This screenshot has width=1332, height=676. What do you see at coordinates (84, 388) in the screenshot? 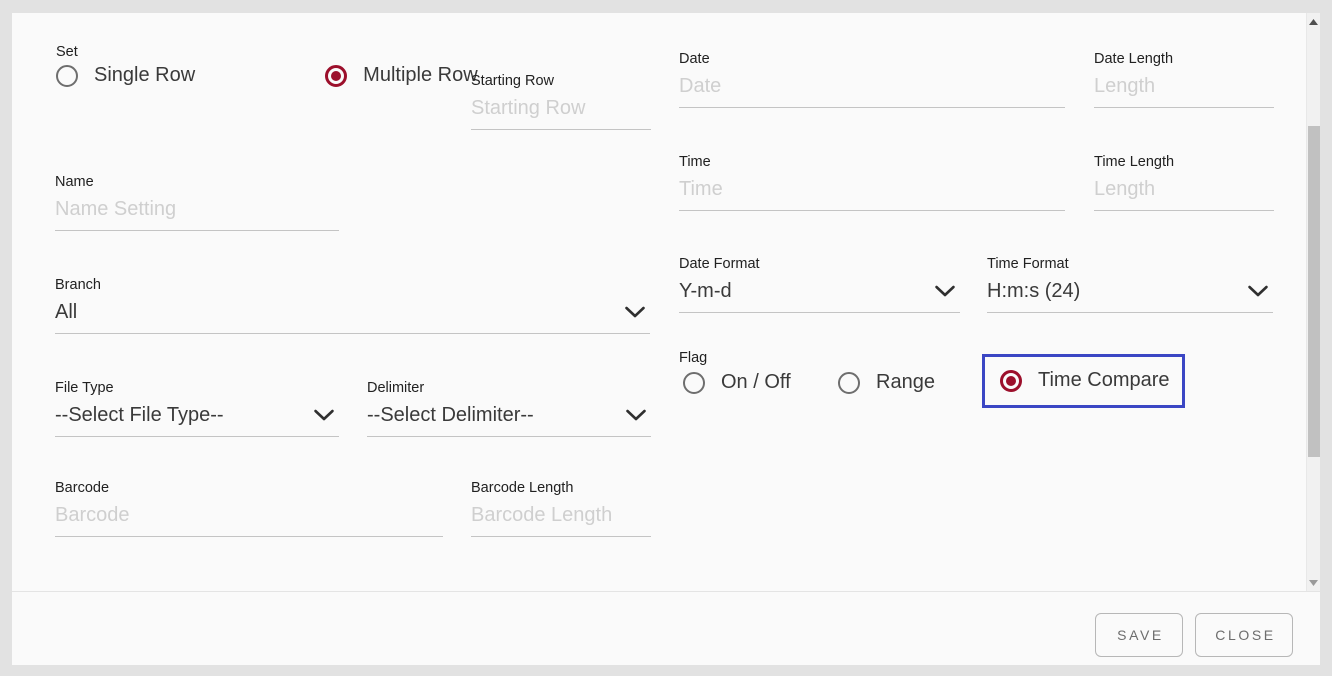
I see `label-file-type: File Type` at bounding box center [84, 388].